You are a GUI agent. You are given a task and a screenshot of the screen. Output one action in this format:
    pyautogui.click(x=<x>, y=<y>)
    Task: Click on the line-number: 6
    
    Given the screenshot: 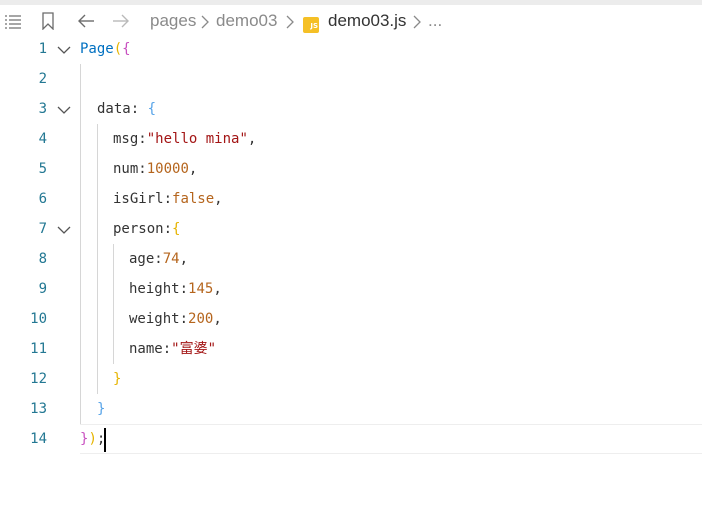 What is the action you would take?
    pyautogui.click(x=42, y=199)
    